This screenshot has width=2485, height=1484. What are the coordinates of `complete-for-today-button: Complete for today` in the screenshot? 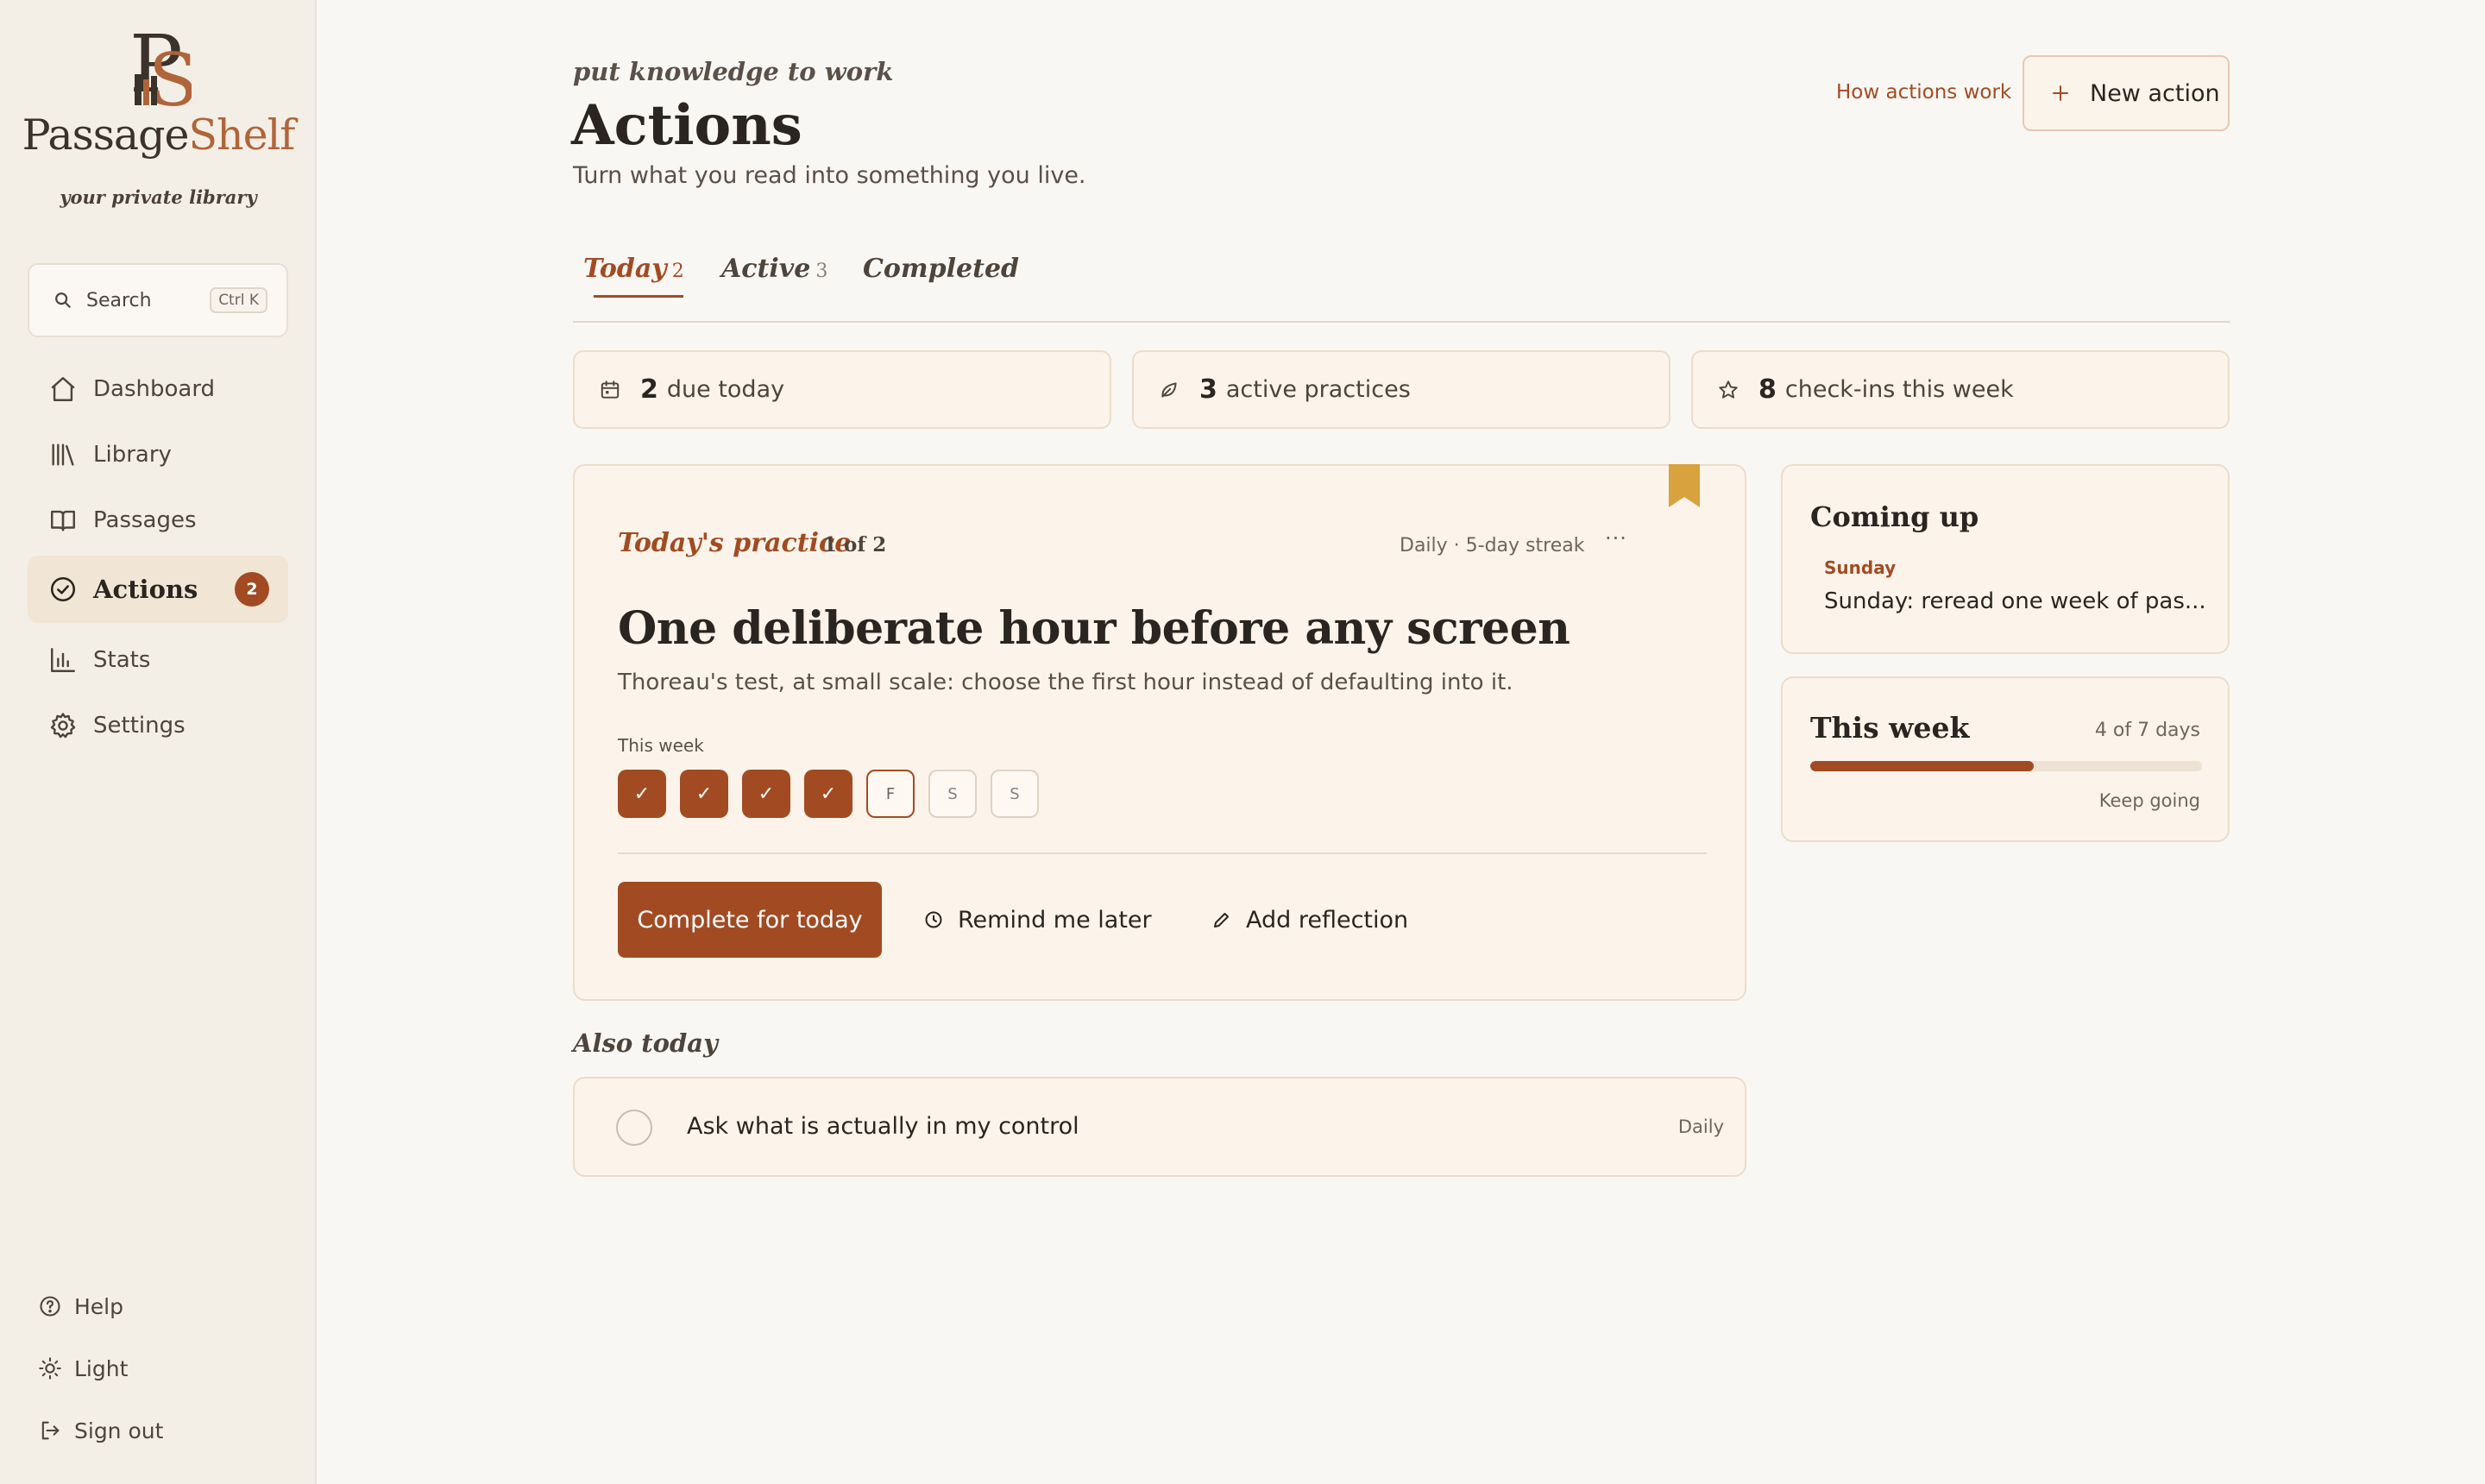 It's located at (750, 920).